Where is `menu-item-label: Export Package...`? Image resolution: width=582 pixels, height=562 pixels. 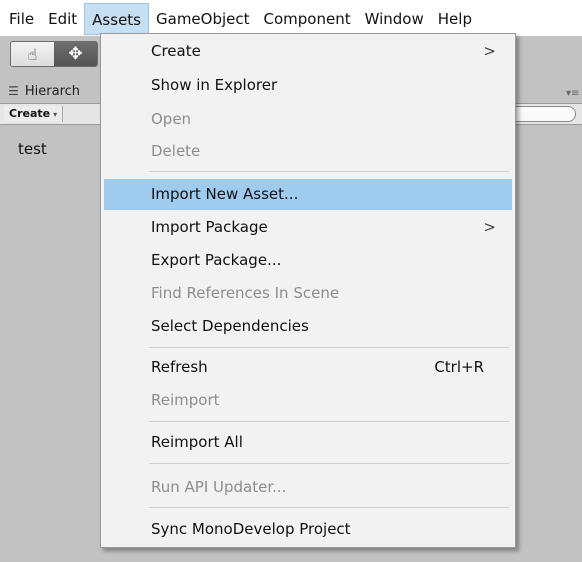 menu-item-label: Export Package... is located at coordinates (216, 260).